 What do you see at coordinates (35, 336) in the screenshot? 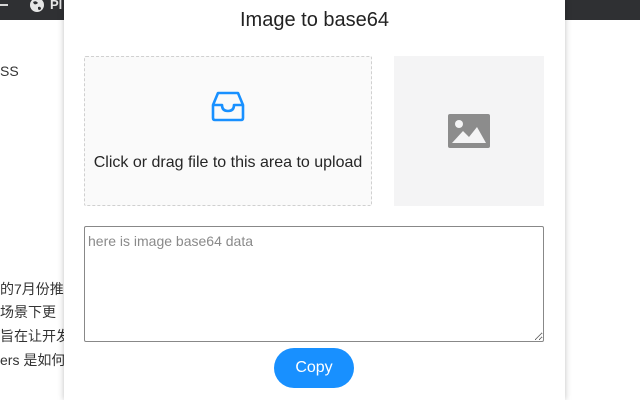
I see `background-line: 旨在让开发` at bounding box center [35, 336].